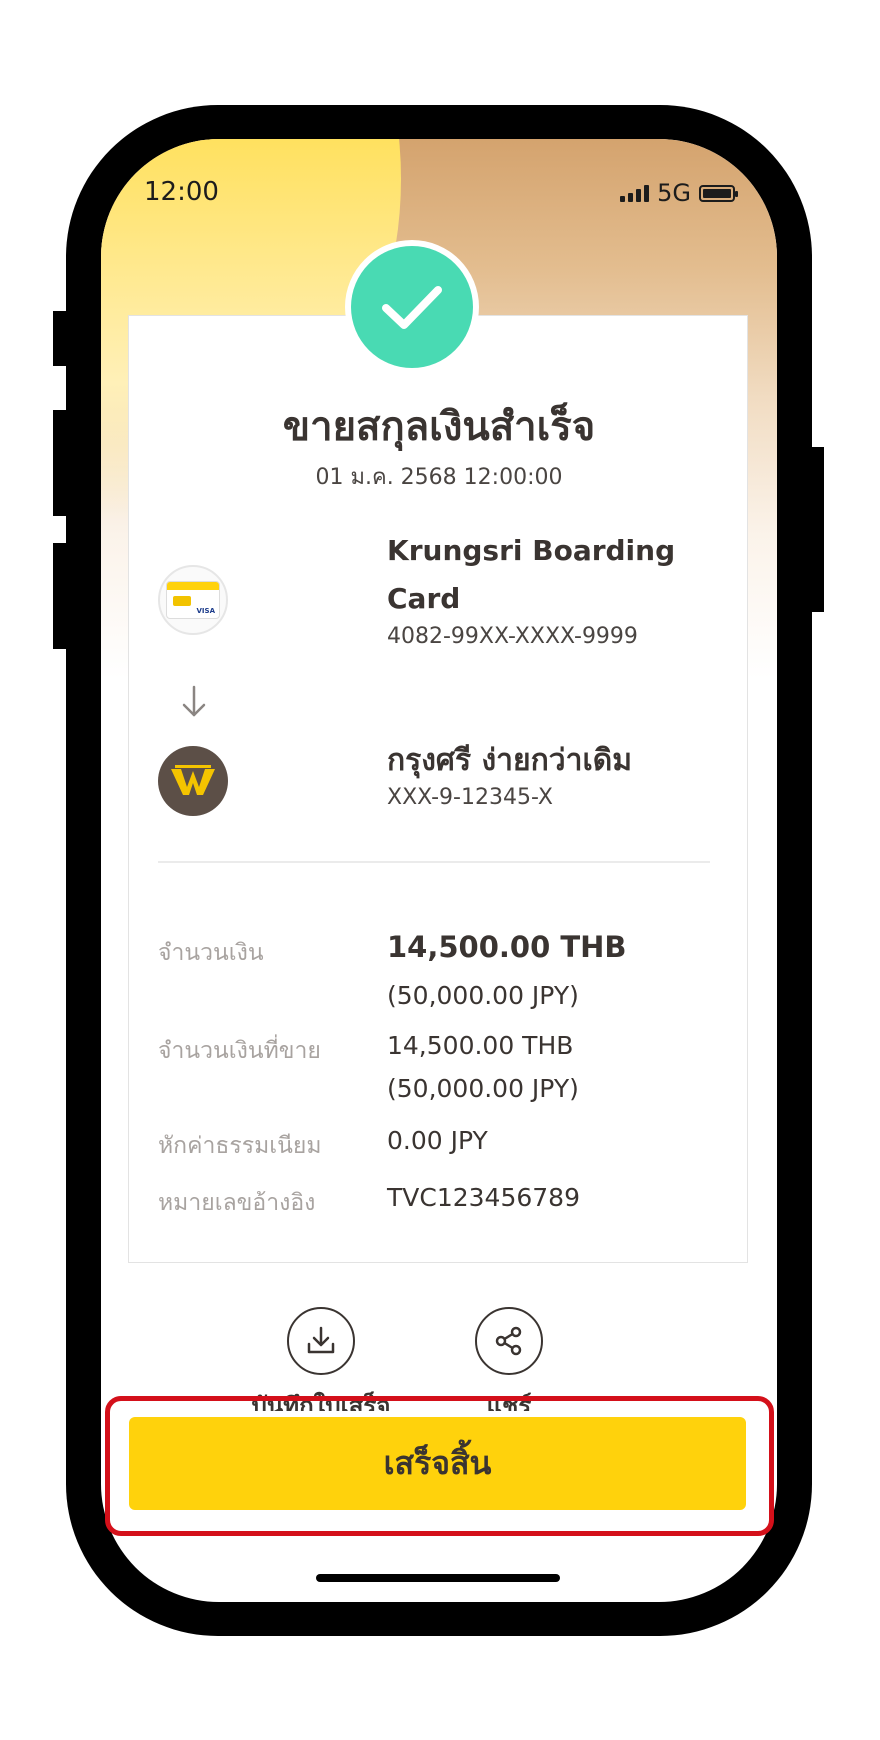 The height and width of the screenshot is (1740, 880). What do you see at coordinates (60, 596) in the screenshot?
I see `volume-down-button` at bounding box center [60, 596].